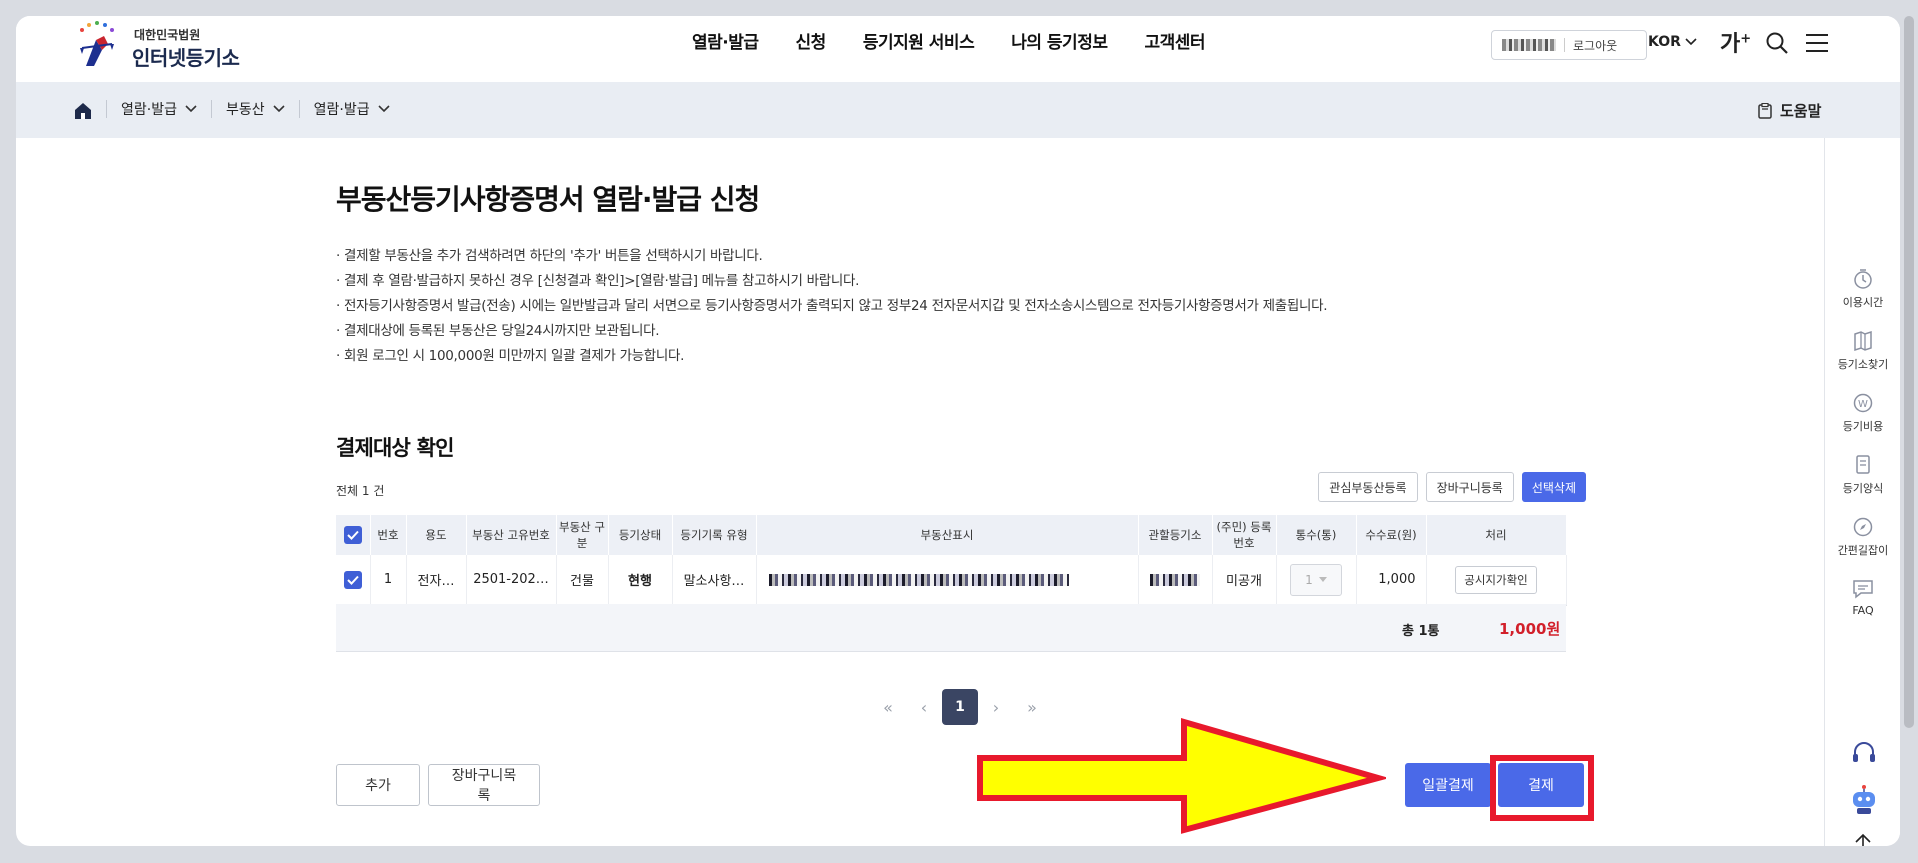 This screenshot has width=1918, height=863. Describe the element at coordinates (1801, 111) in the screenshot. I see `help-label: 도움말` at that location.